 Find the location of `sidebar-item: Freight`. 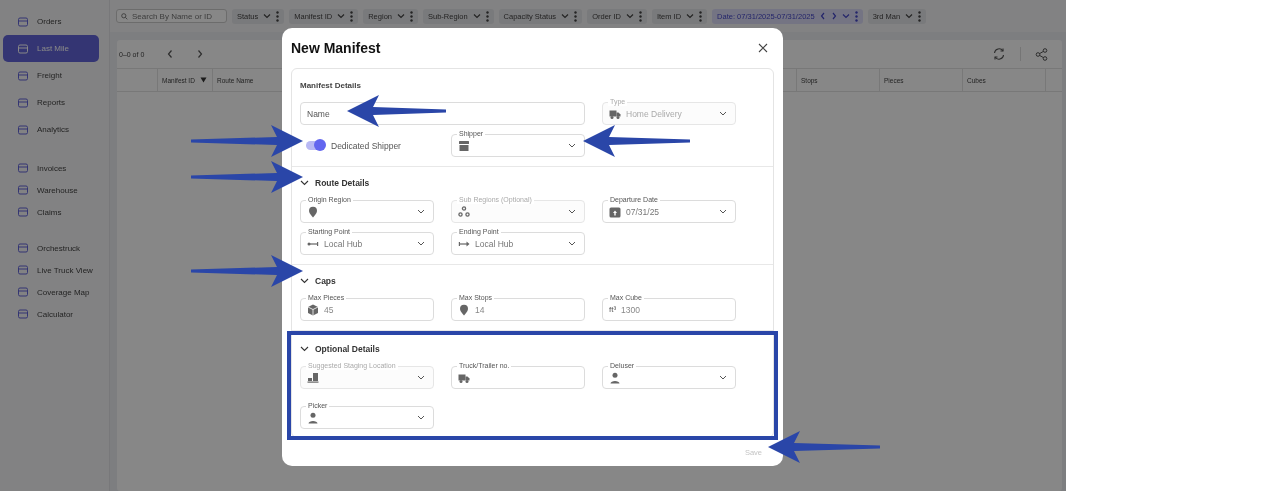

sidebar-item: Freight is located at coordinates (51, 75).